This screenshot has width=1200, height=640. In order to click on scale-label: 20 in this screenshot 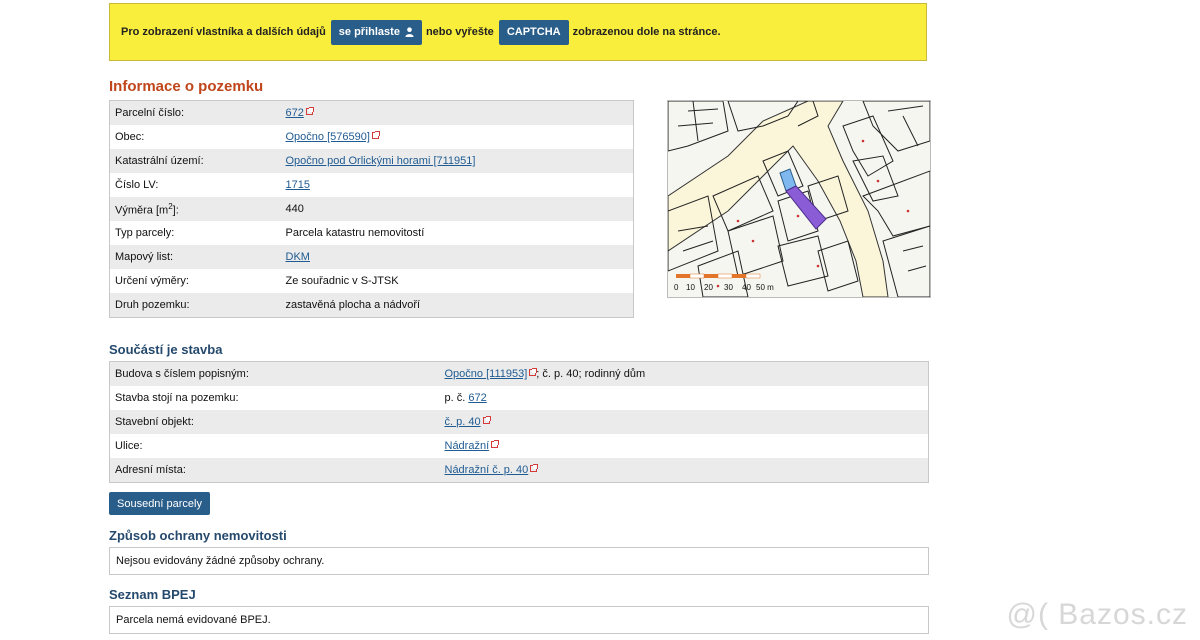, I will do `click(708, 287)`.